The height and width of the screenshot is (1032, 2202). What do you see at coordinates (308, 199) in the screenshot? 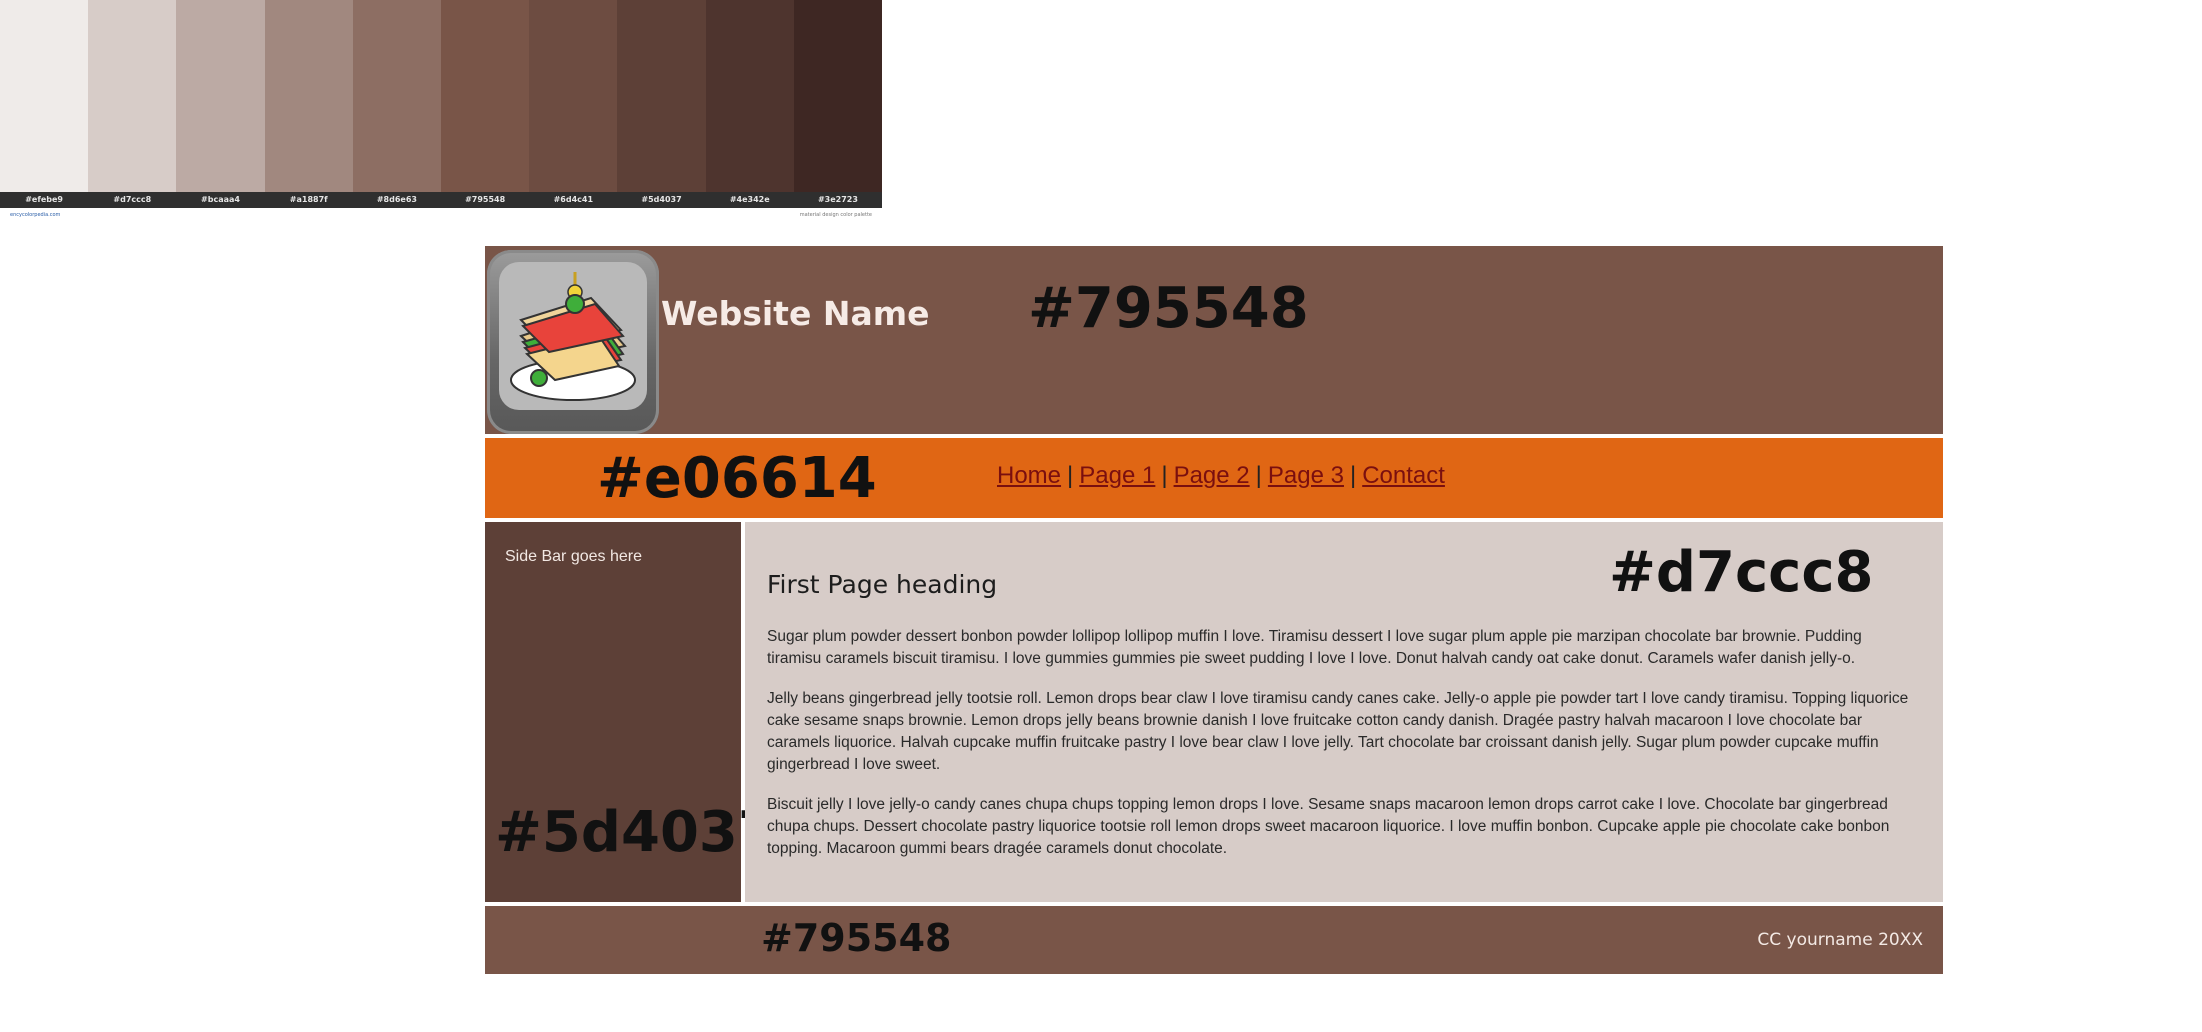
I see `palette-code: #a1887f` at bounding box center [308, 199].